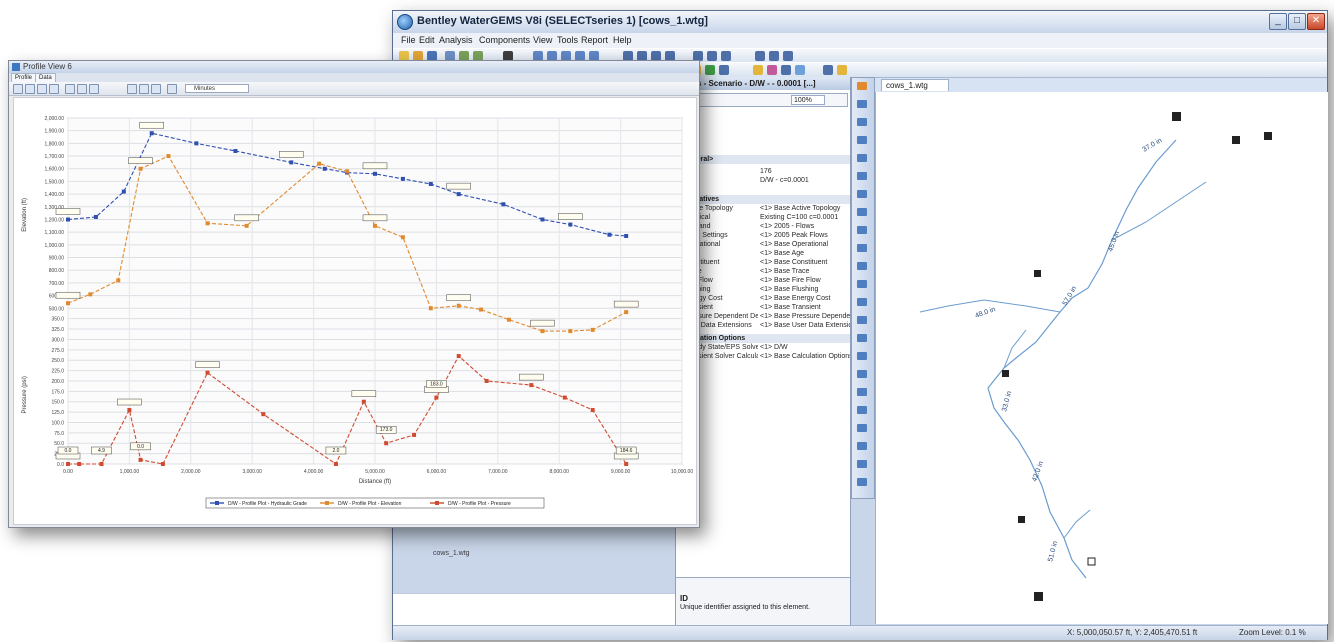 This screenshot has width=1334, height=642. What do you see at coordinates (54, 89) in the screenshot?
I see `export-icon` at bounding box center [54, 89].